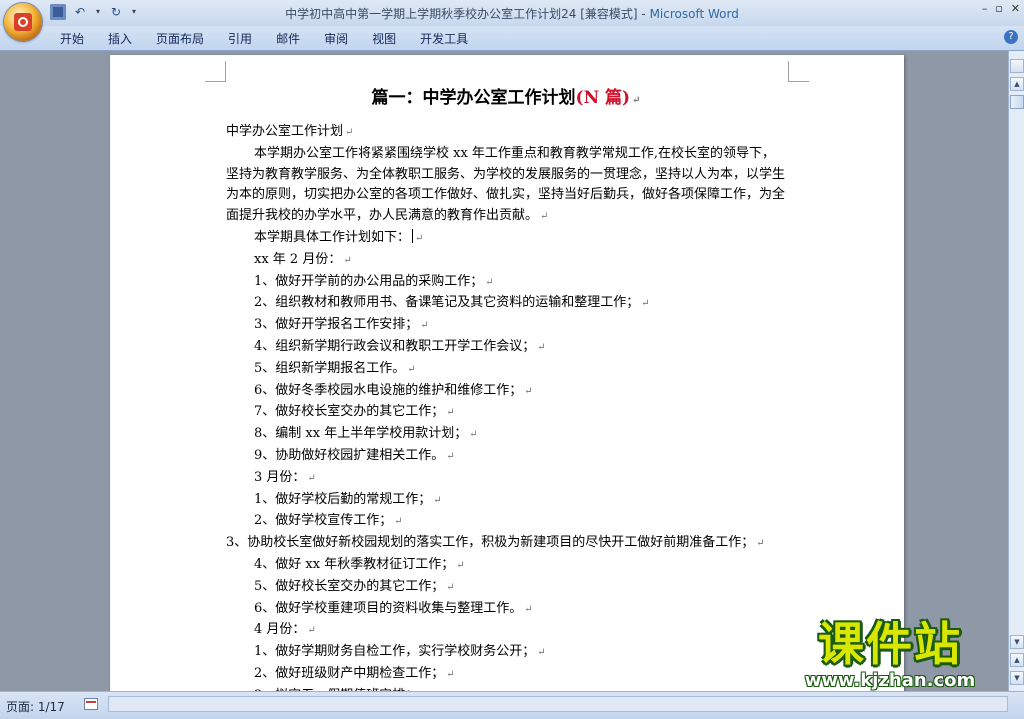  What do you see at coordinates (288, 39) in the screenshot?
I see `tab-mailings: 邮件` at bounding box center [288, 39].